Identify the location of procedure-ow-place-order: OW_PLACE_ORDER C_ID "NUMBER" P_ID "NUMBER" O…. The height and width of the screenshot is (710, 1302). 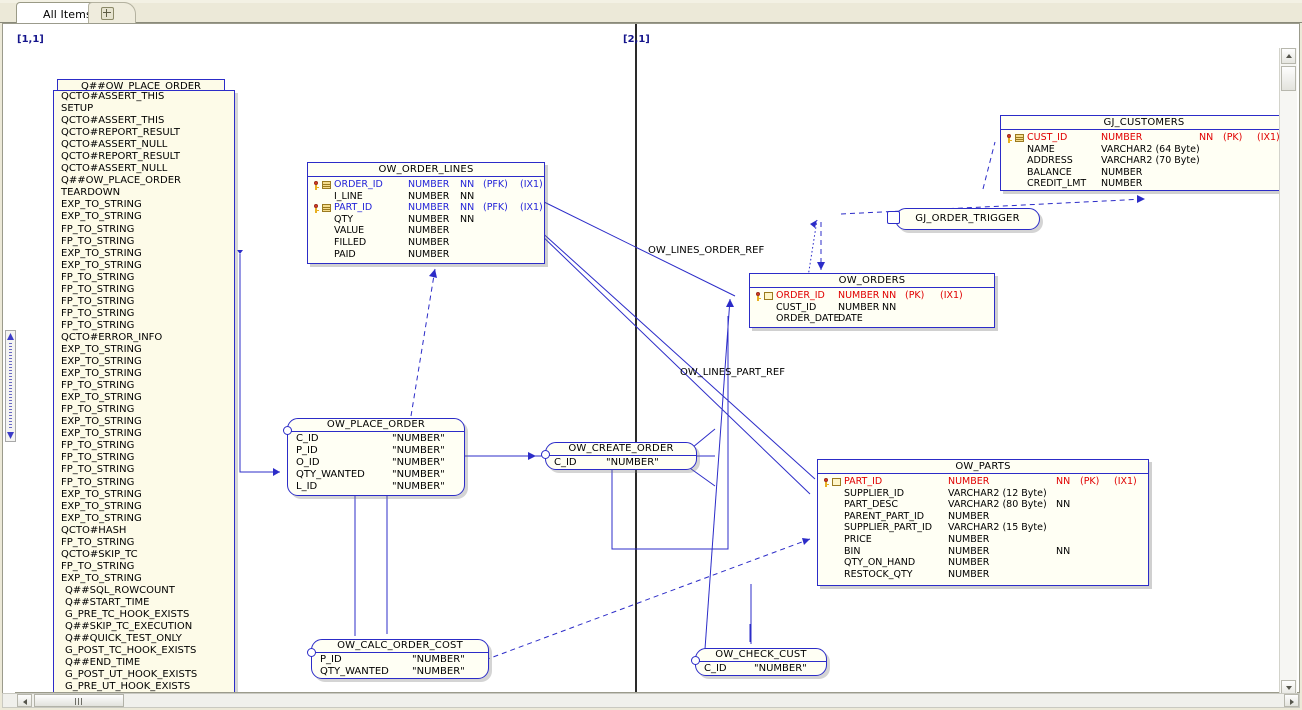
(376, 457).